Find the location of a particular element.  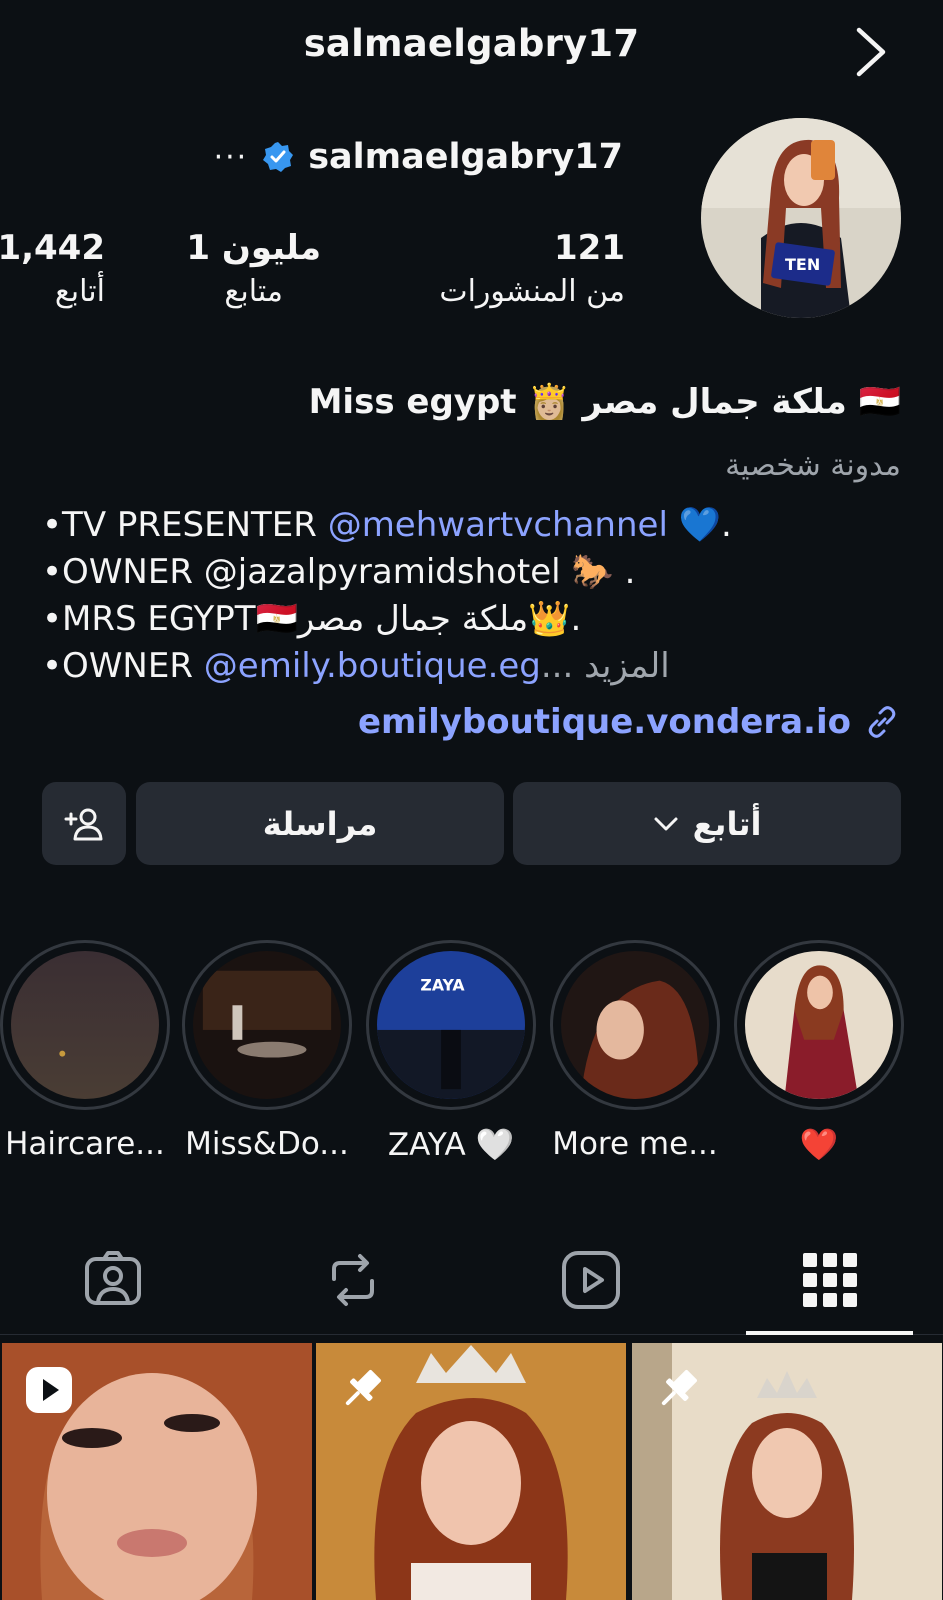

message-label: مراسلة is located at coordinates (320, 823).